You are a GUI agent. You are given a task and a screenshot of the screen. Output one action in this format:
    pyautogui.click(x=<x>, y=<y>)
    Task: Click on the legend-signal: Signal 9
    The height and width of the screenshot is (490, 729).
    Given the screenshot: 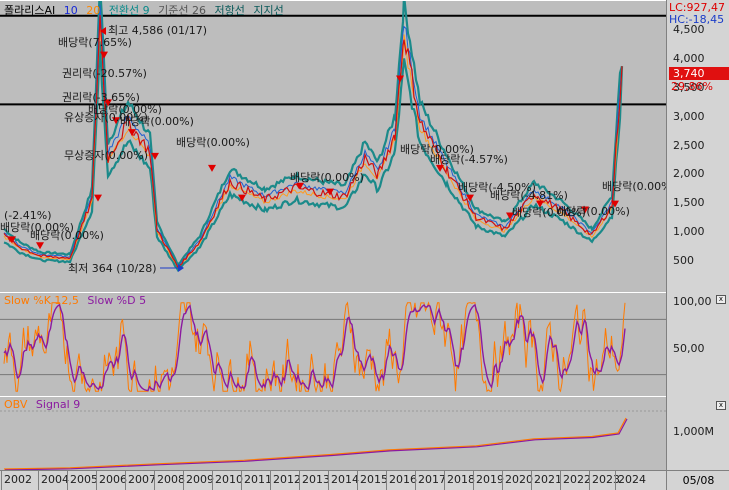 What is the action you would take?
    pyautogui.click(x=58, y=404)
    